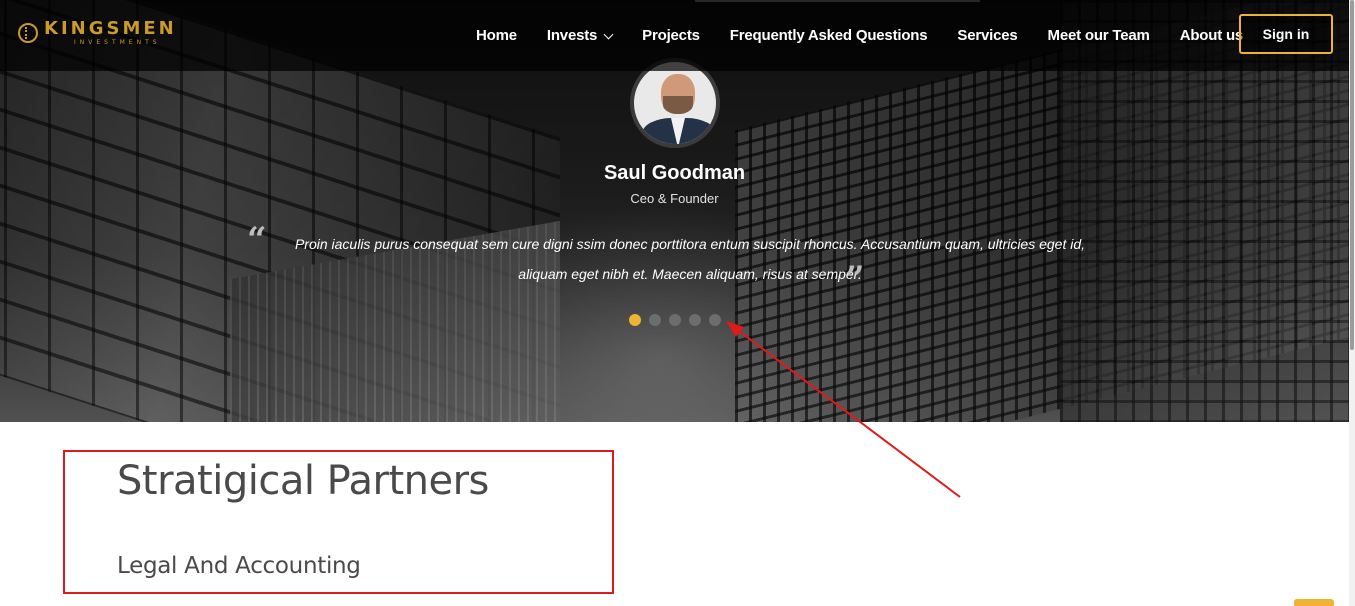  What do you see at coordinates (1314, 602) in the screenshot?
I see `back-to-top-button` at bounding box center [1314, 602].